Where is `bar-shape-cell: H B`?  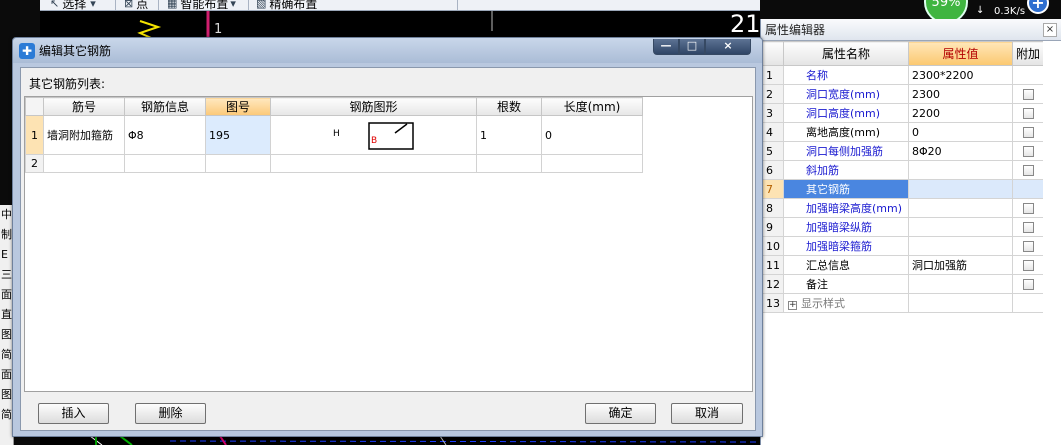
bar-shape-cell: H B is located at coordinates (373, 135).